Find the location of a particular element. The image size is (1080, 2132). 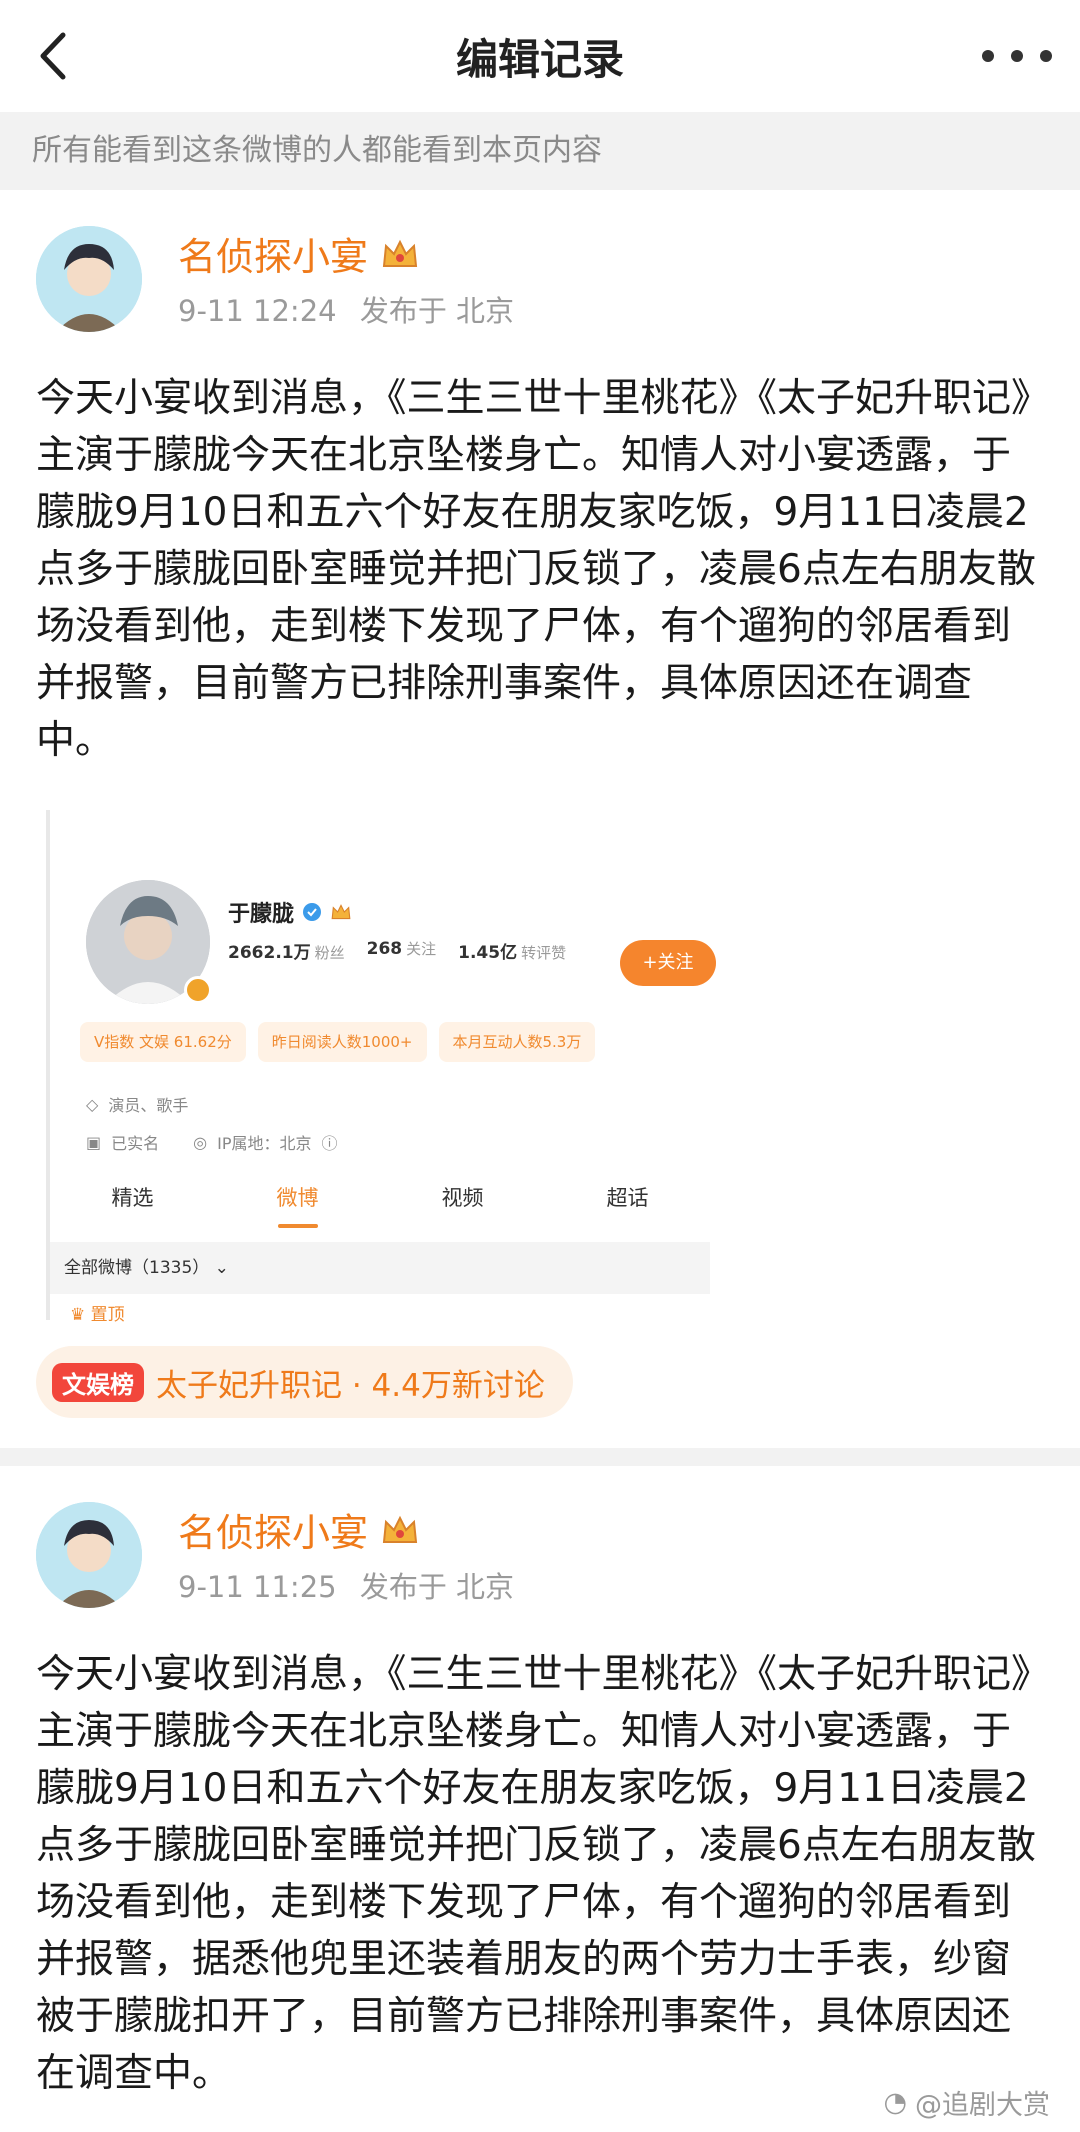

top-nav: 编辑记录 is located at coordinates (540, 56).